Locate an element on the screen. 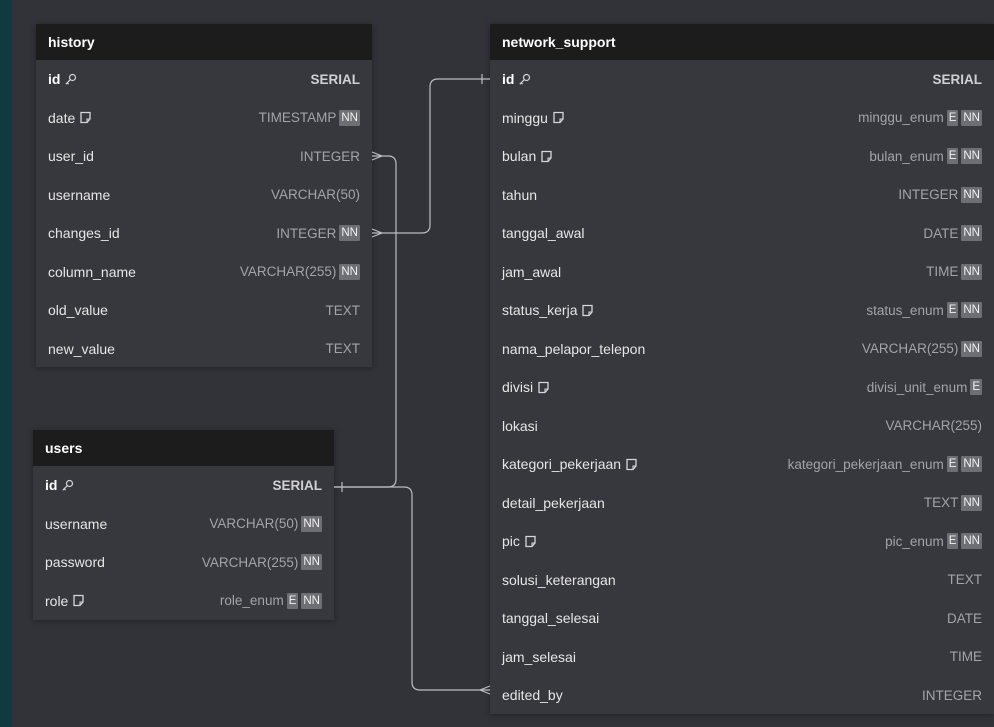 The height and width of the screenshot is (727, 994). column-name: username is located at coordinates (127, 524).